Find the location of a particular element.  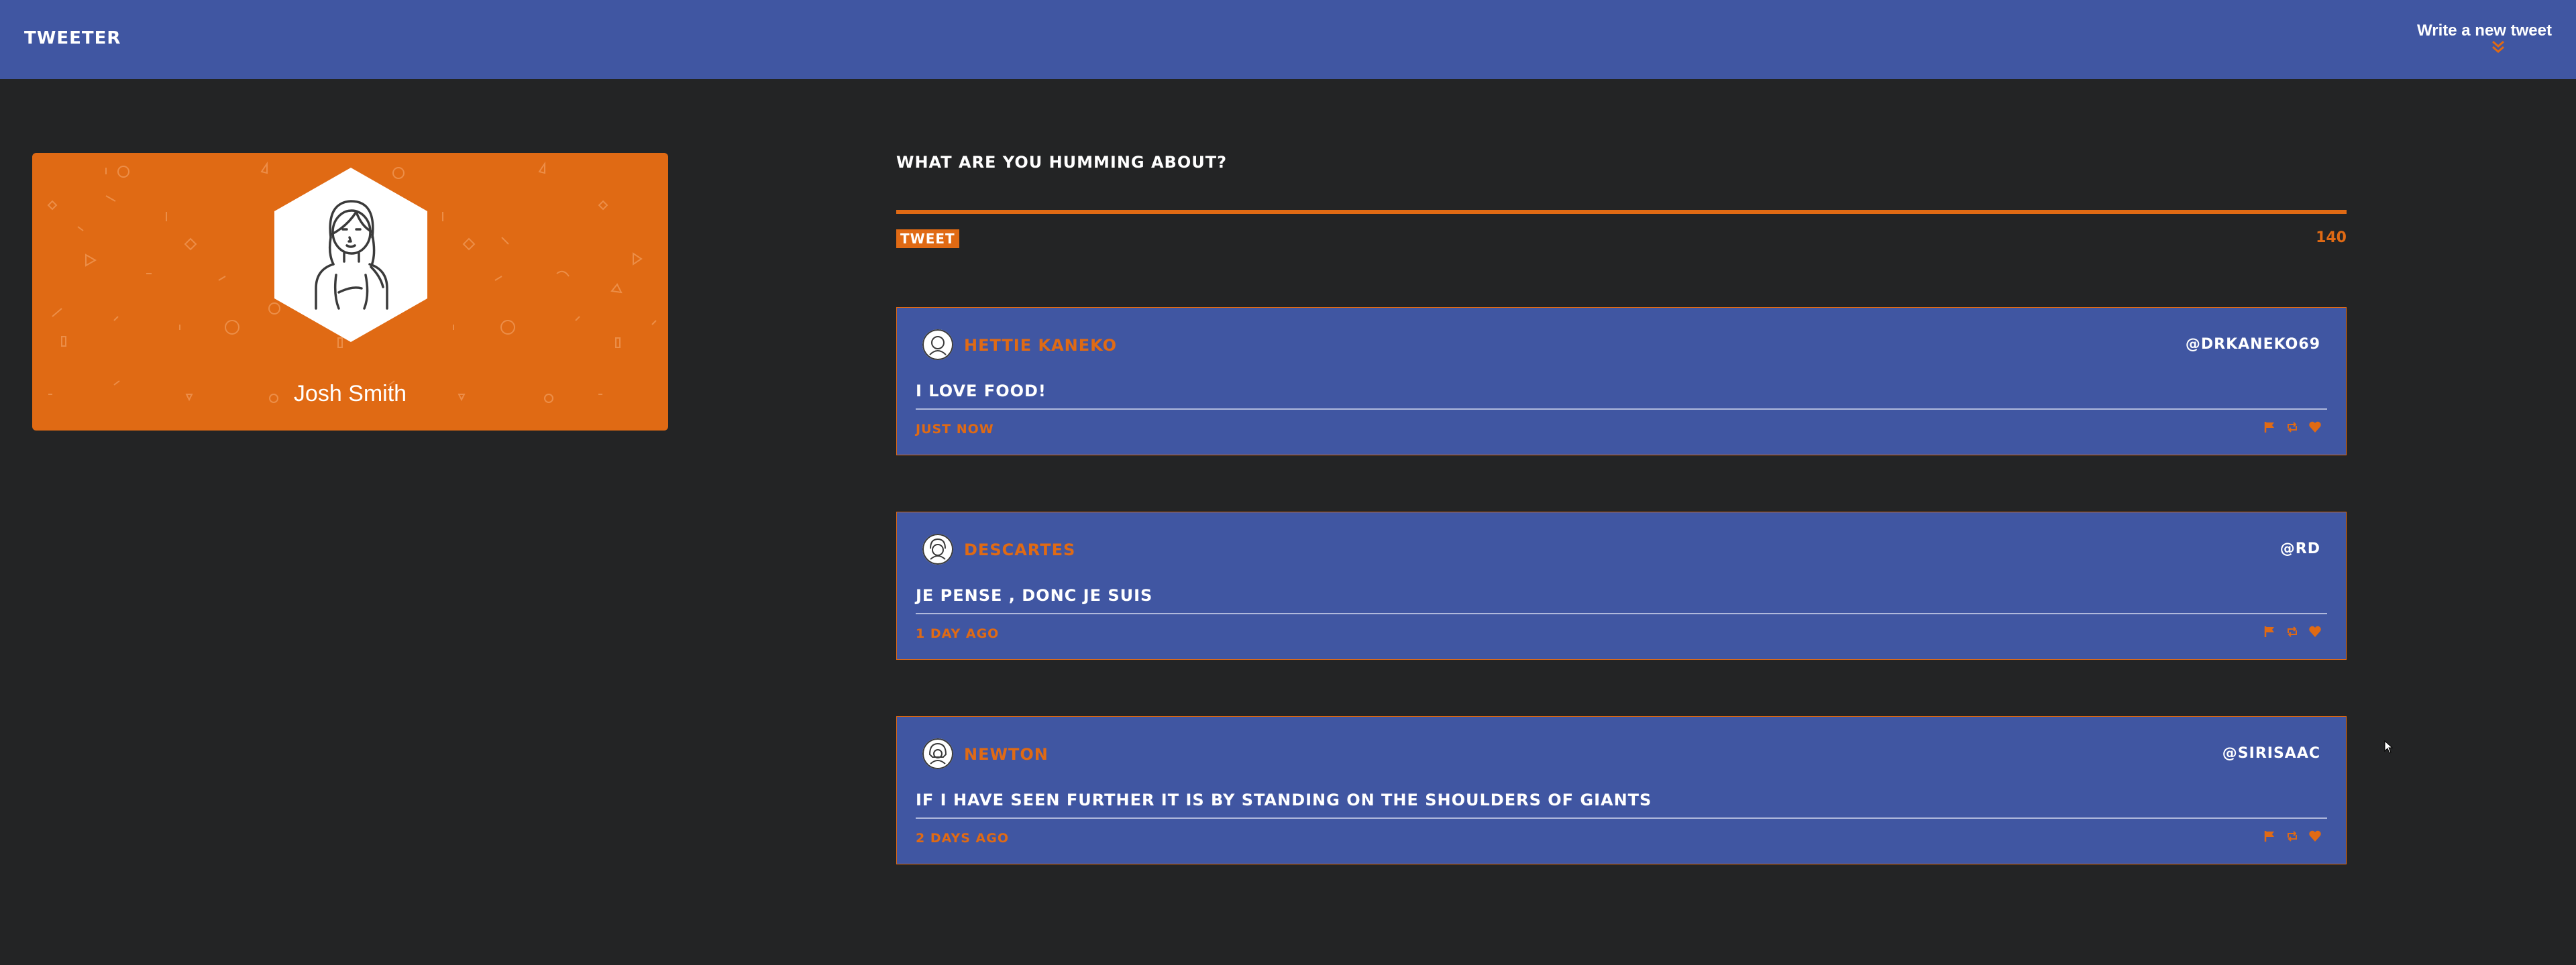

top-navbar: Tweeter Write a new tweet is located at coordinates (1288, 39).